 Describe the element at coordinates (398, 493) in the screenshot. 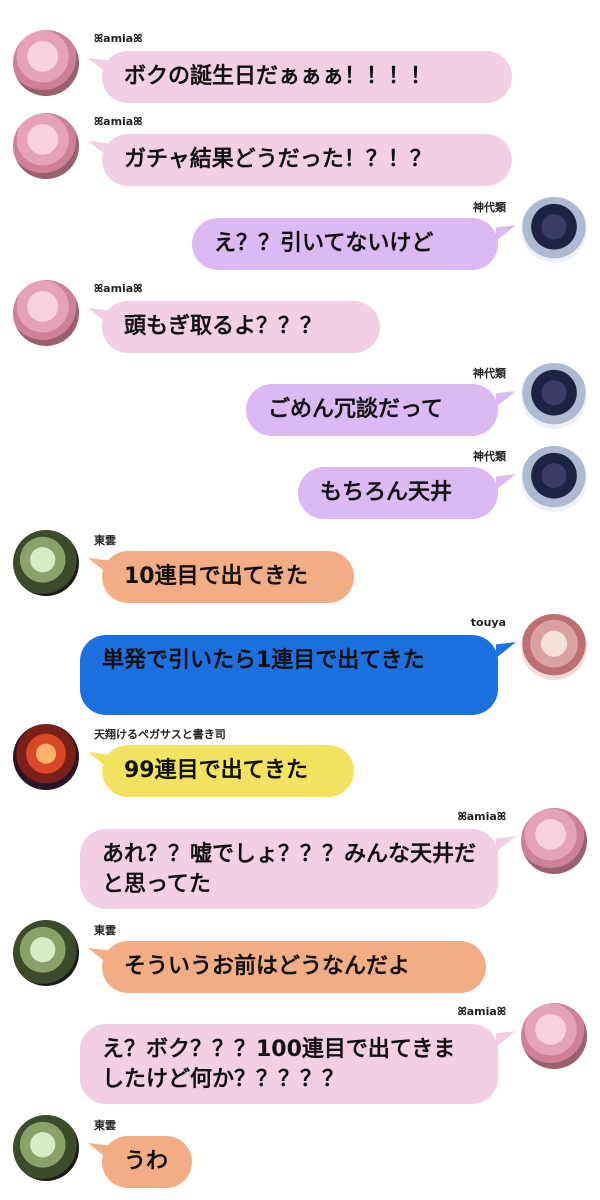

I see `message-bubble: もちろん天井` at that location.